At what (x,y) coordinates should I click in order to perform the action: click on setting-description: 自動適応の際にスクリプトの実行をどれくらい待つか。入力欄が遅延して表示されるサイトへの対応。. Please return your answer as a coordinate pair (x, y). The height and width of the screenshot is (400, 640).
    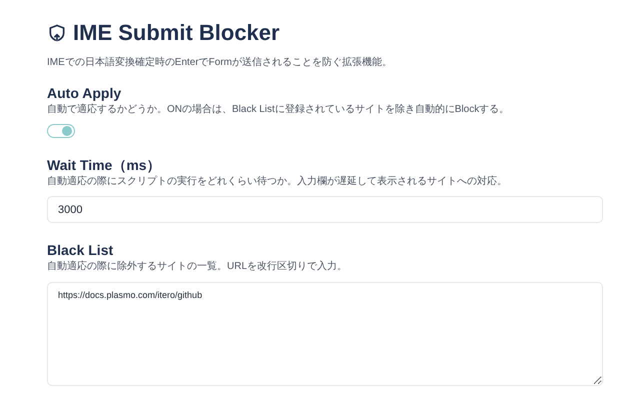
    Looking at the image, I should click on (277, 181).